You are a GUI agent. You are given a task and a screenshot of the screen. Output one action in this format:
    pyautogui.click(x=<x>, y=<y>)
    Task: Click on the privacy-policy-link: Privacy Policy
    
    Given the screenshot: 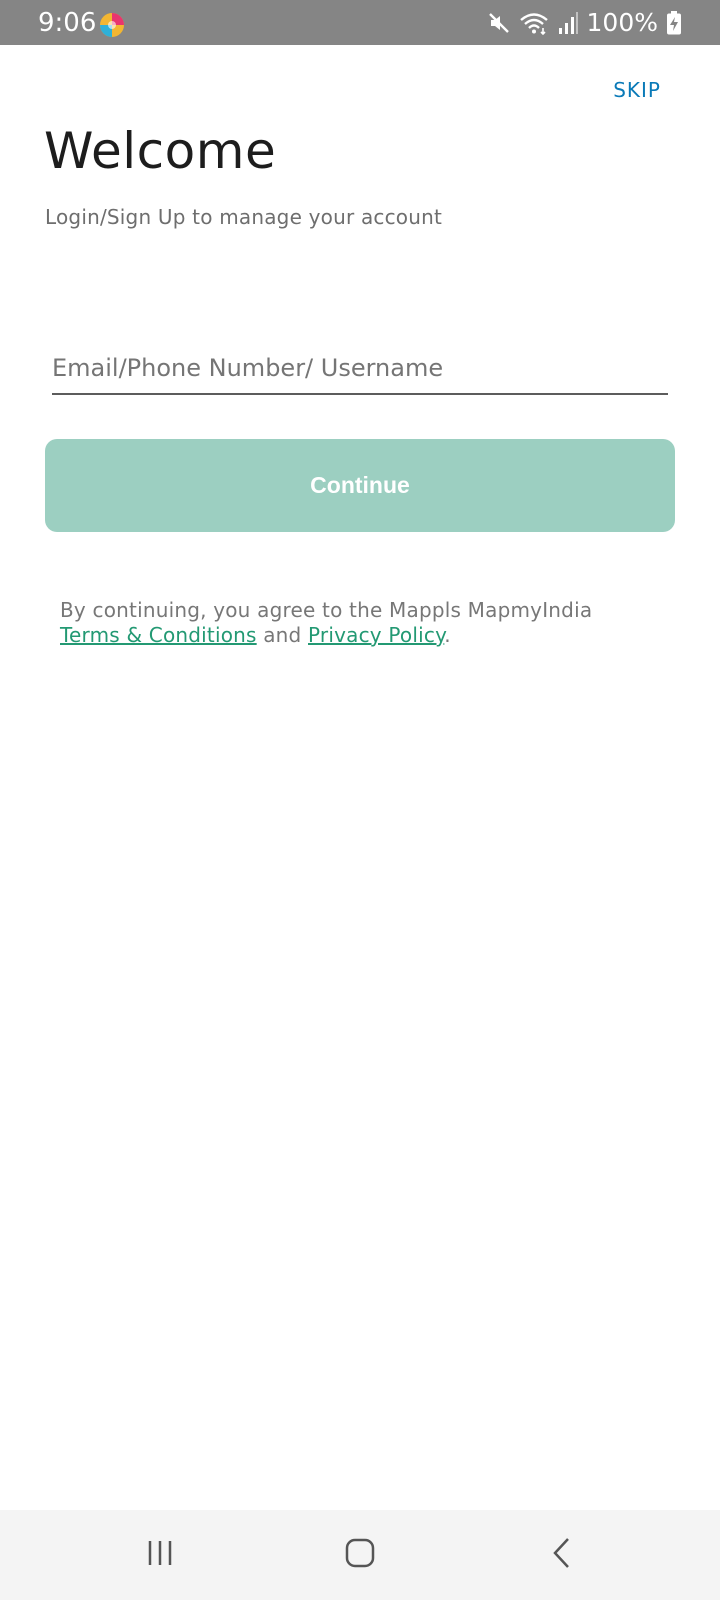 What is the action you would take?
    pyautogui.click(x=376, y=635)
    